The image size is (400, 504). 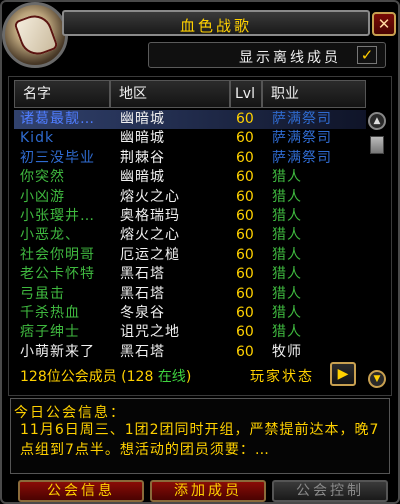 I want to click on show-offline-checkbox: ✓, so click(x=367, y=55).